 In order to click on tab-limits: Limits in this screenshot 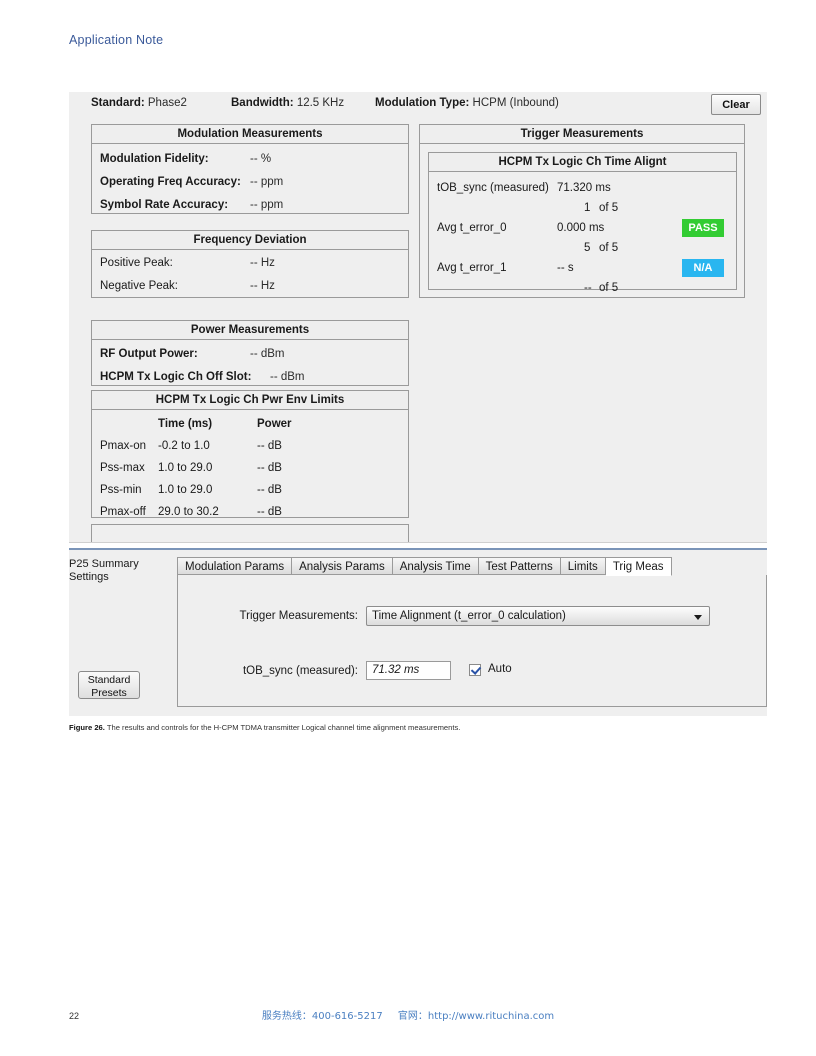, I will do `click(583, 566)`.